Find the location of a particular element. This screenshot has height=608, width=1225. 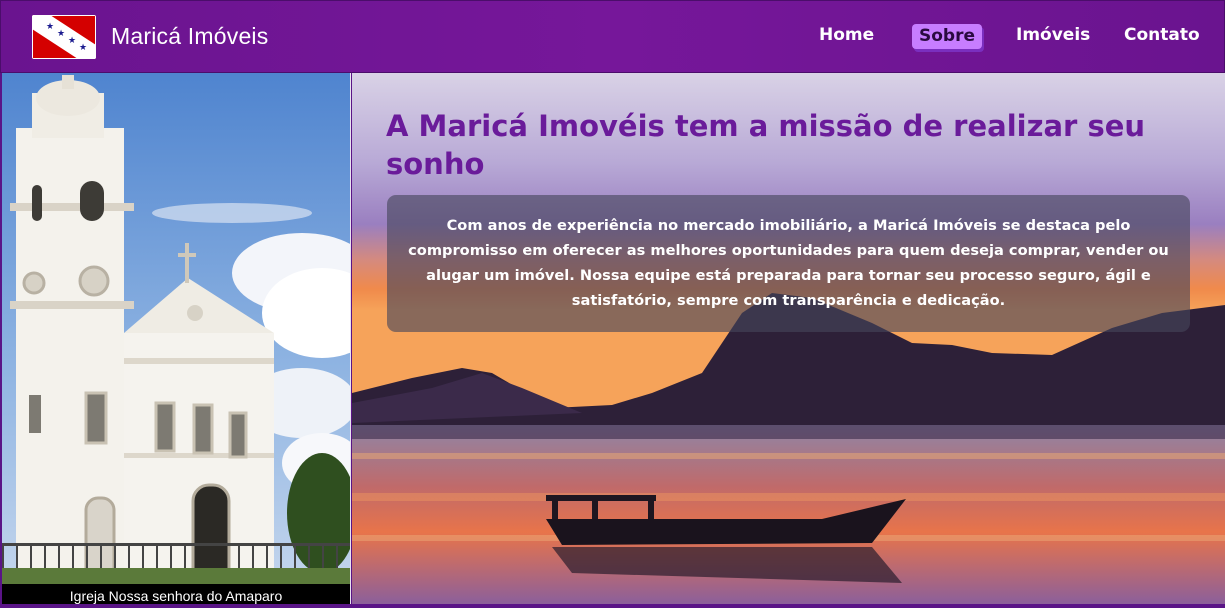

marica-flag-logo-icon: ★ ★ ★ ★ is located at coordinates (64, 37).